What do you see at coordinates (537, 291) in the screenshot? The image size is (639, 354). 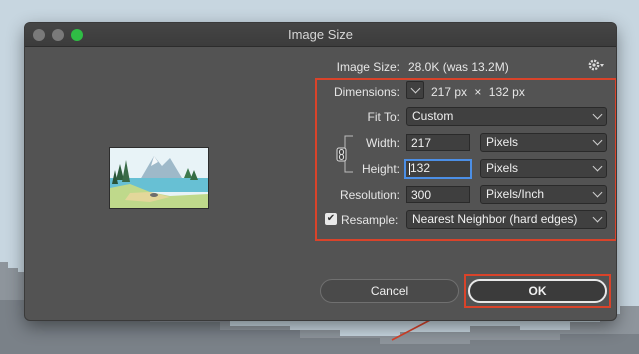 I see `ok-button: OK` at bounding box center [537, 291].